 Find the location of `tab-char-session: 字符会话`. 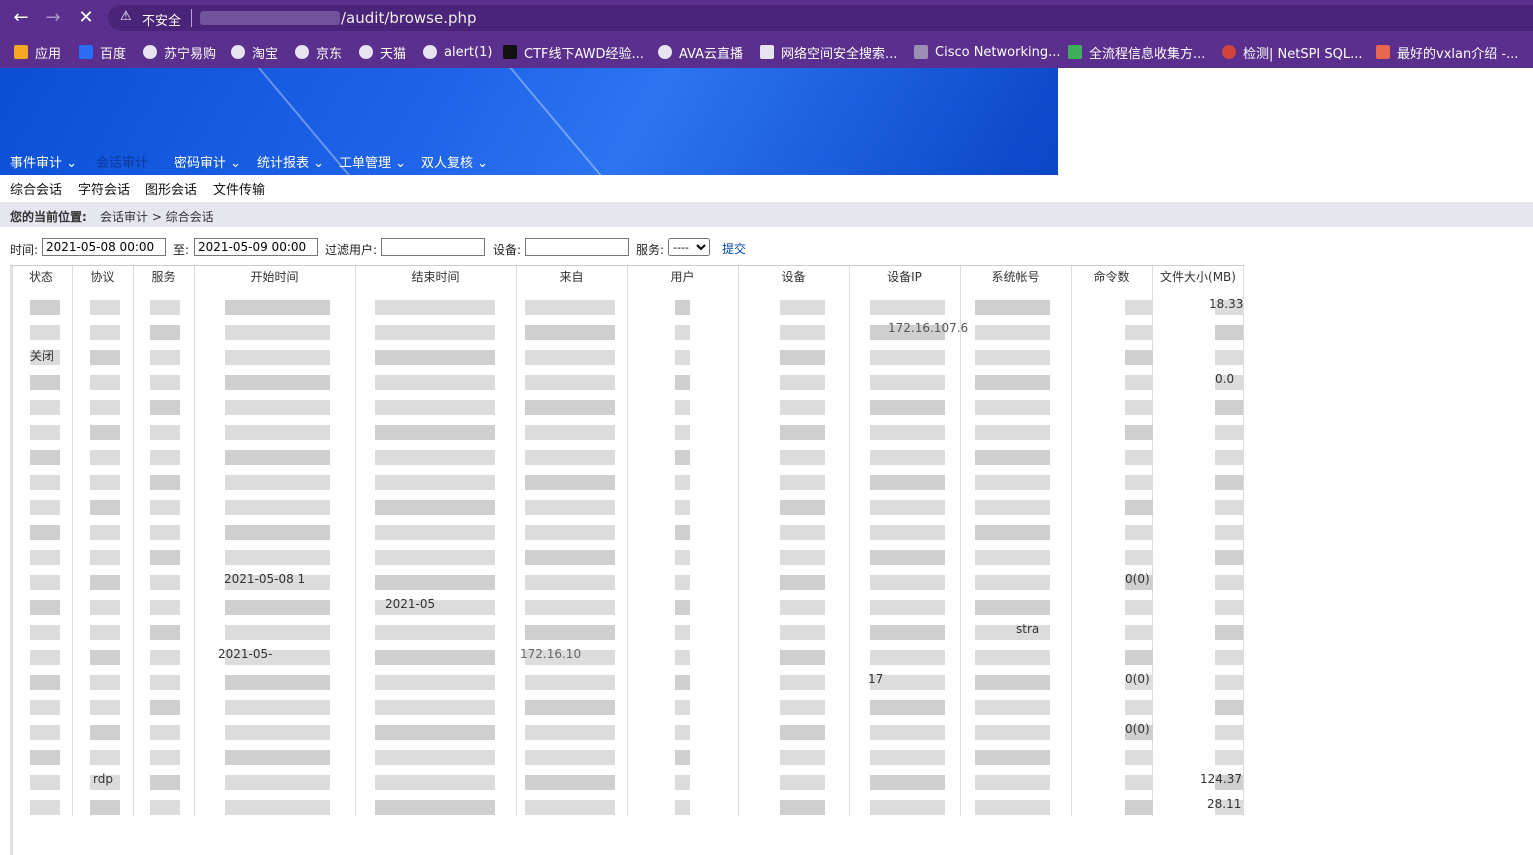

tab-char-session: 字符会话 is located at coordinates (104, 188).